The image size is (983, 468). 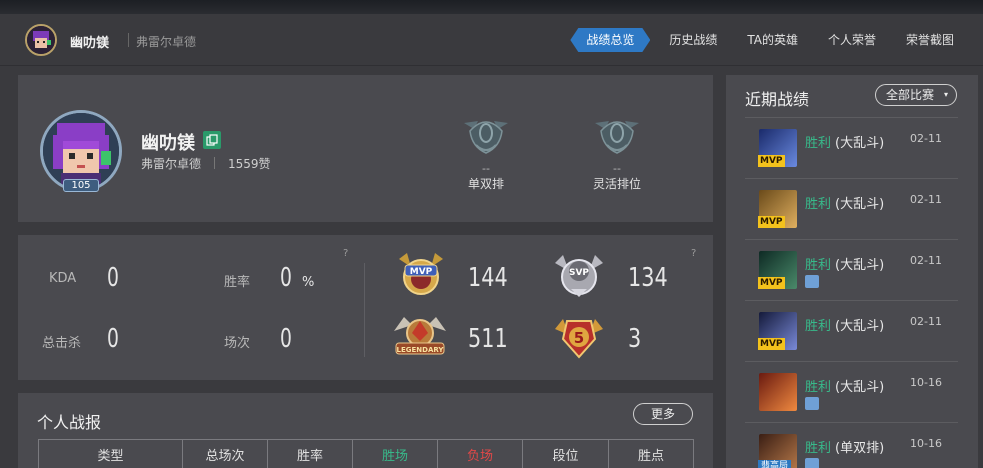 I want to click on svg-text: 5, so click(x=579, y=338).